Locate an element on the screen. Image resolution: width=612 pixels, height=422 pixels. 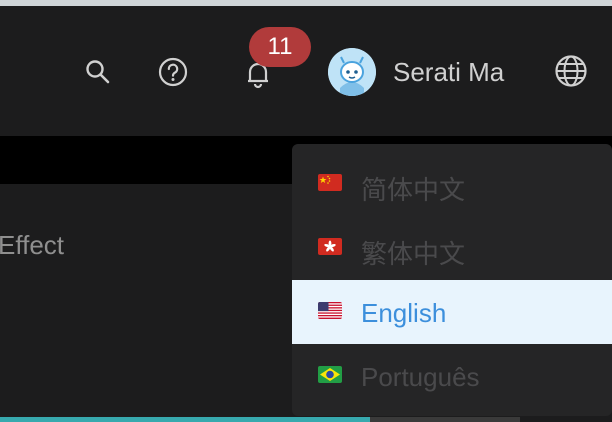
cn-flag-icon is located at coordinates (330, 182).